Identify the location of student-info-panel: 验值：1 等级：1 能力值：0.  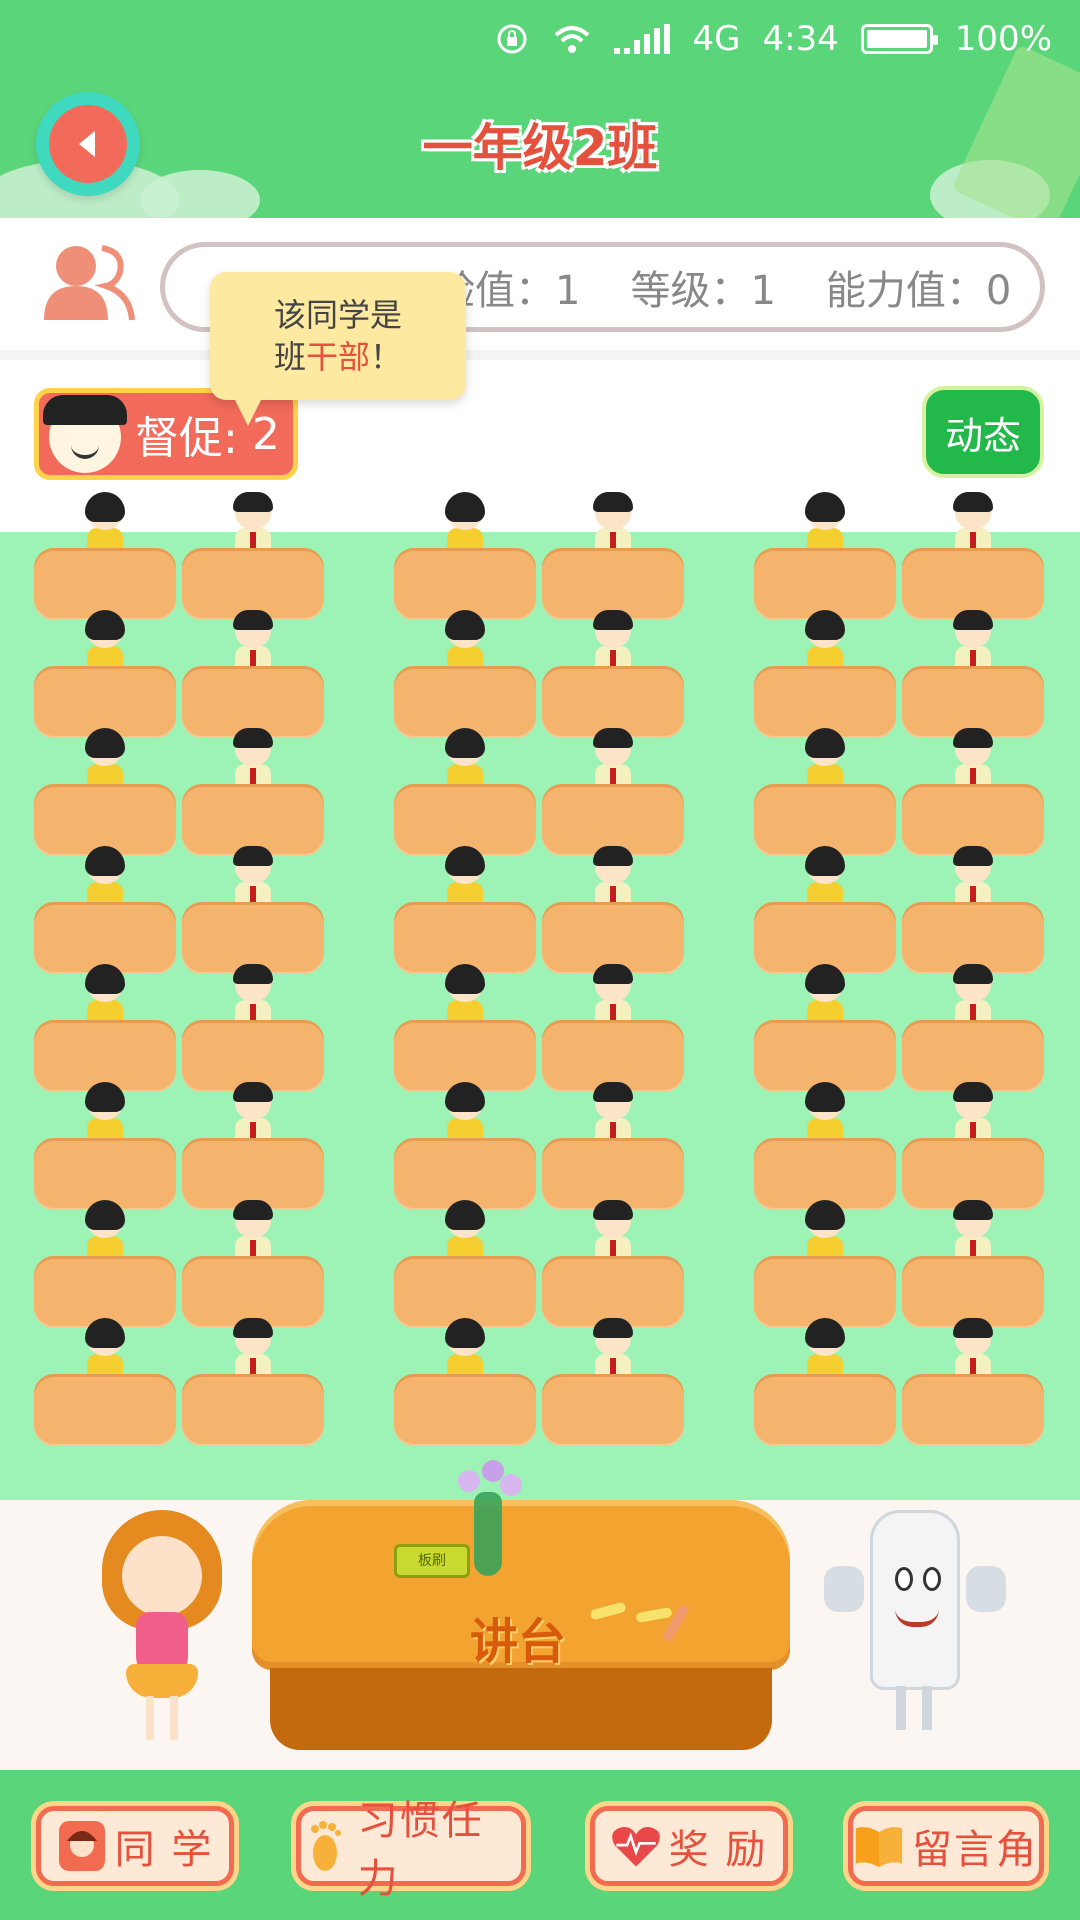
(540, 289).